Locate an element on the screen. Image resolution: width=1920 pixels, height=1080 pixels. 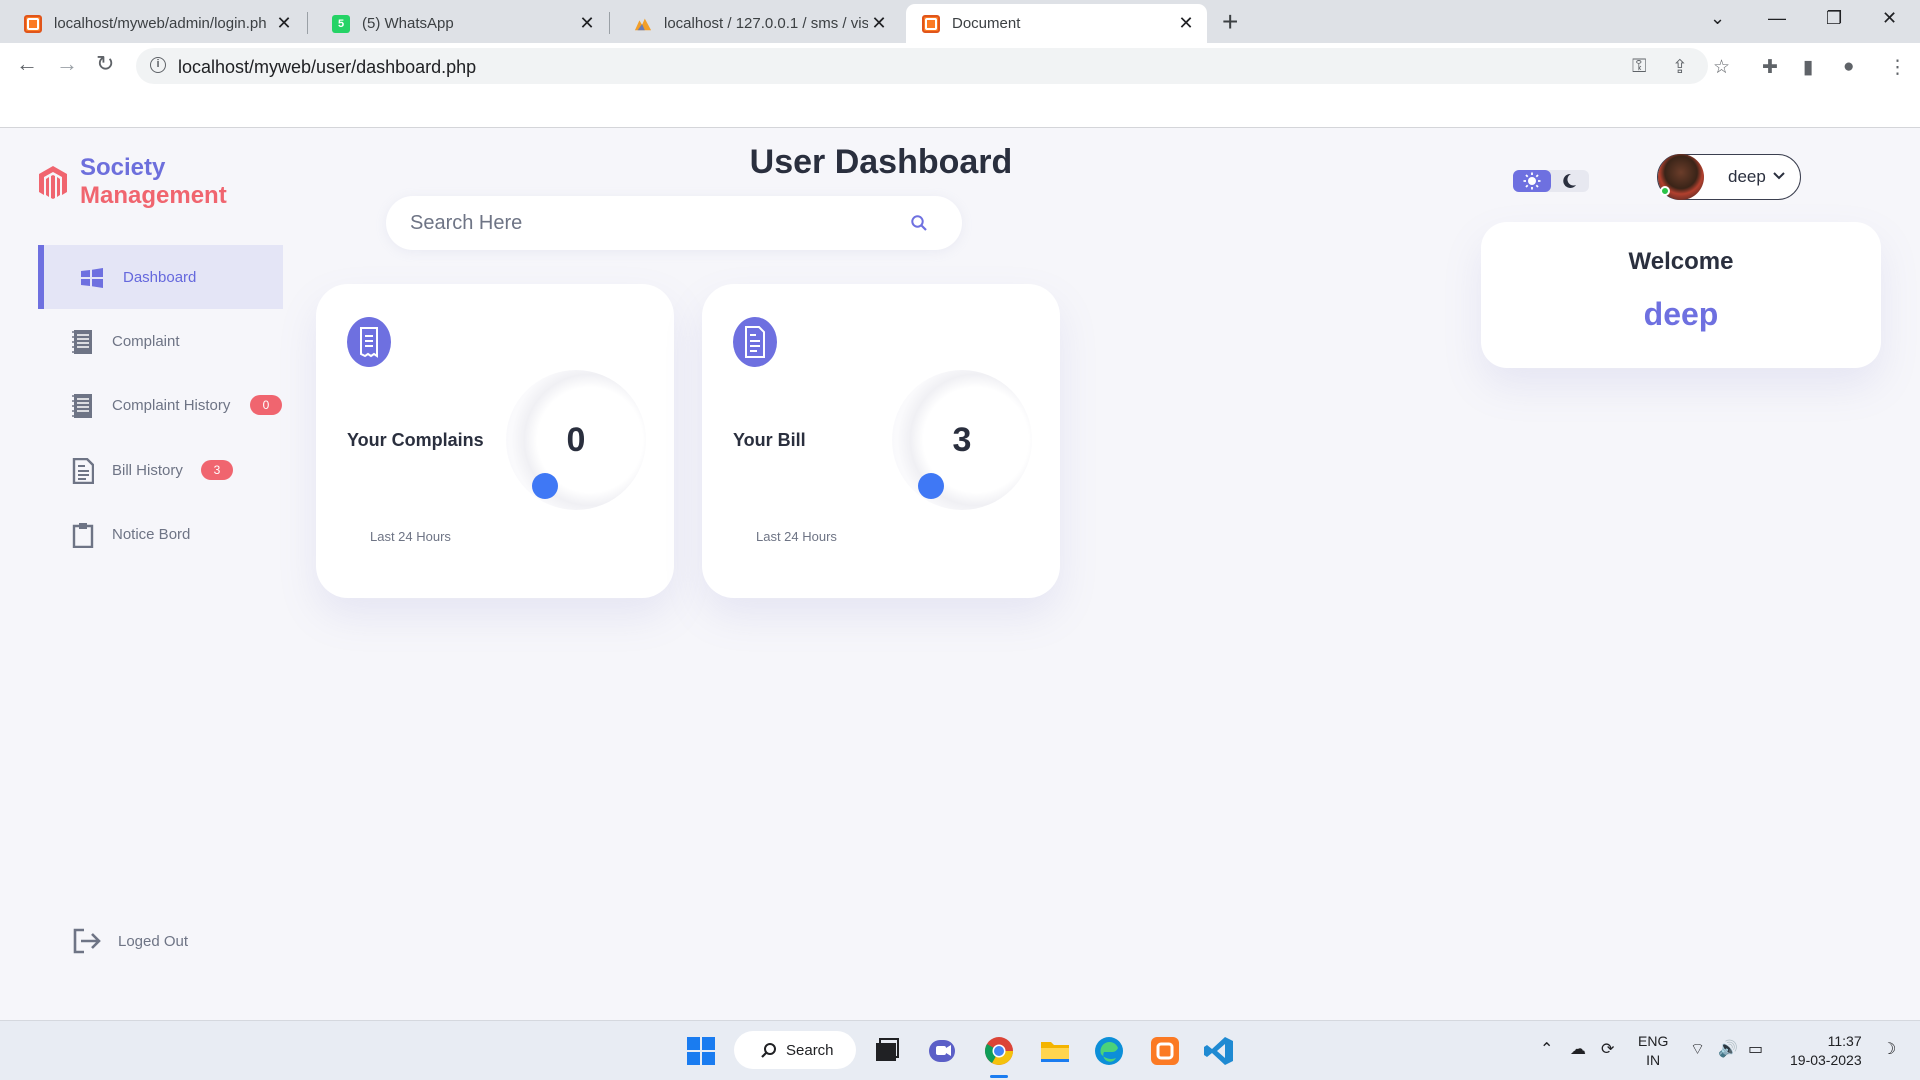
new-tab-button: + is located at coordinates (1230, 22).